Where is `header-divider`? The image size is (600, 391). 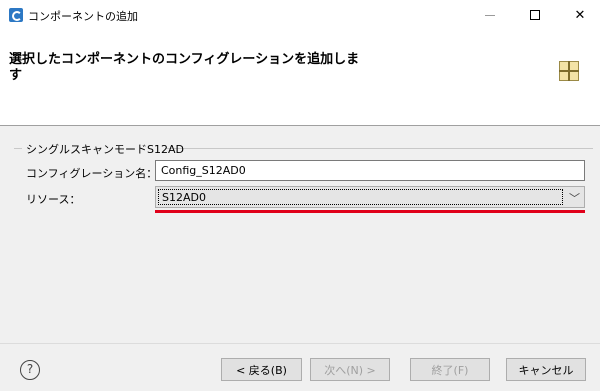 header-divider is located at coordinates (300, 125).